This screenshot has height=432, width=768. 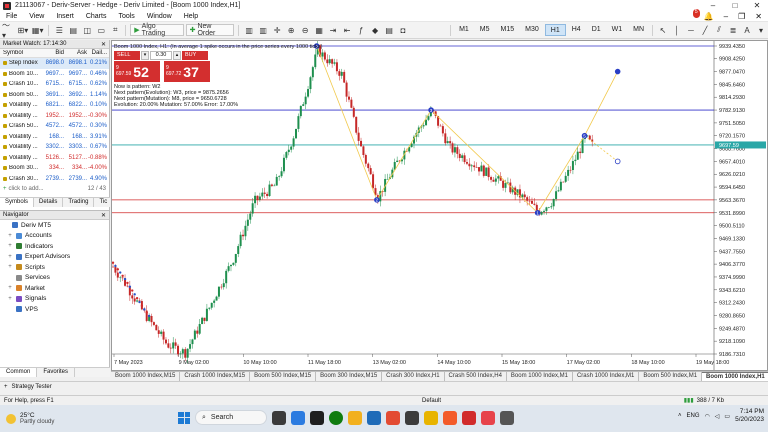 What do you see at coordinates (54, 179) in the screenshot?
I see `market-watch-row: Crash 30... 2739... 2739... 4.90%` at bounding box center [54, 179].